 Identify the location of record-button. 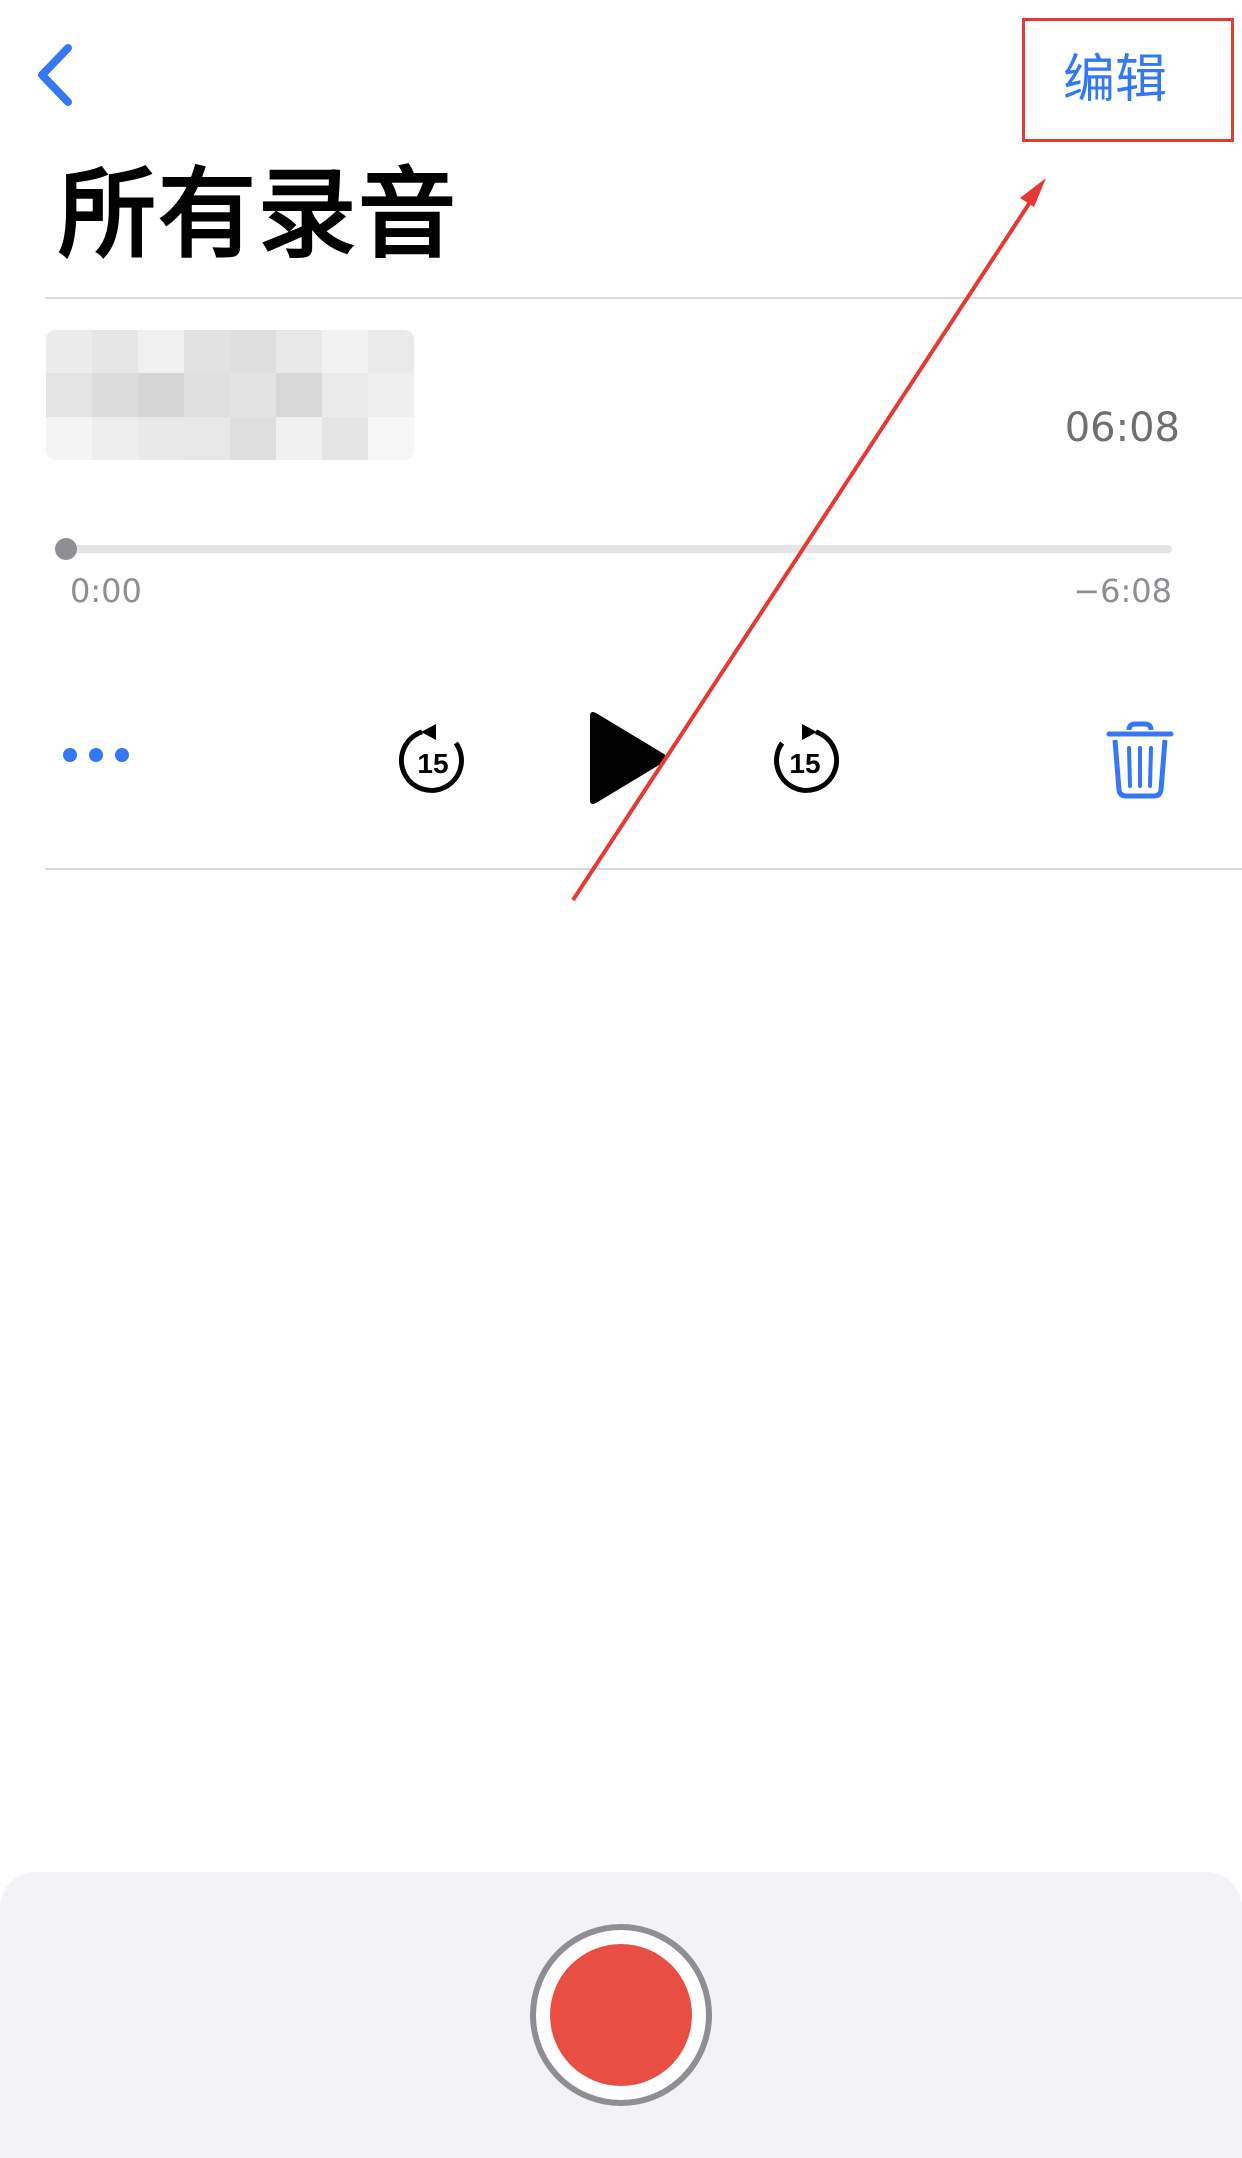
(621, 2015).